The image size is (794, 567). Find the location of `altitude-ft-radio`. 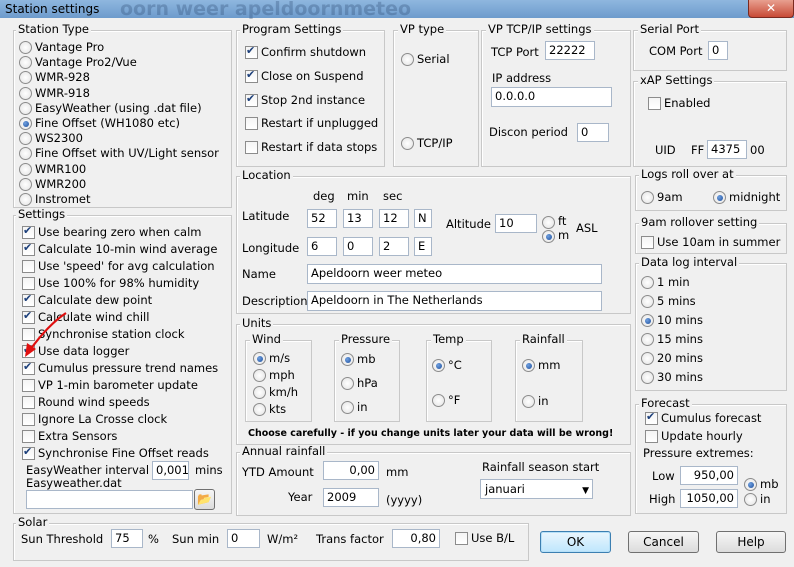

altitude-ft-radio is located at coordinates (548, 222).